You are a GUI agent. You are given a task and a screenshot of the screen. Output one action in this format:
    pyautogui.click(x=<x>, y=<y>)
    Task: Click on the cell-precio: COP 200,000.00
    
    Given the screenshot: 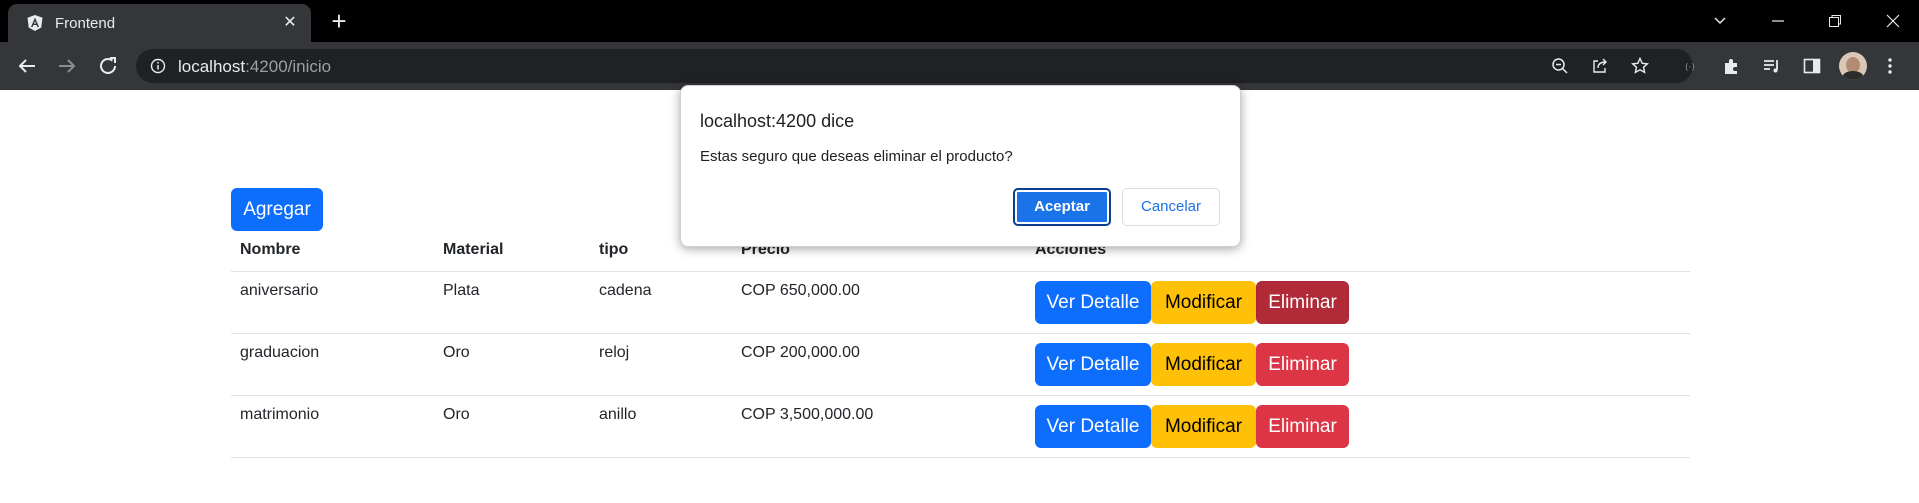 What is the action you would take?
    pyautogui.click(x=800, y=352)
    